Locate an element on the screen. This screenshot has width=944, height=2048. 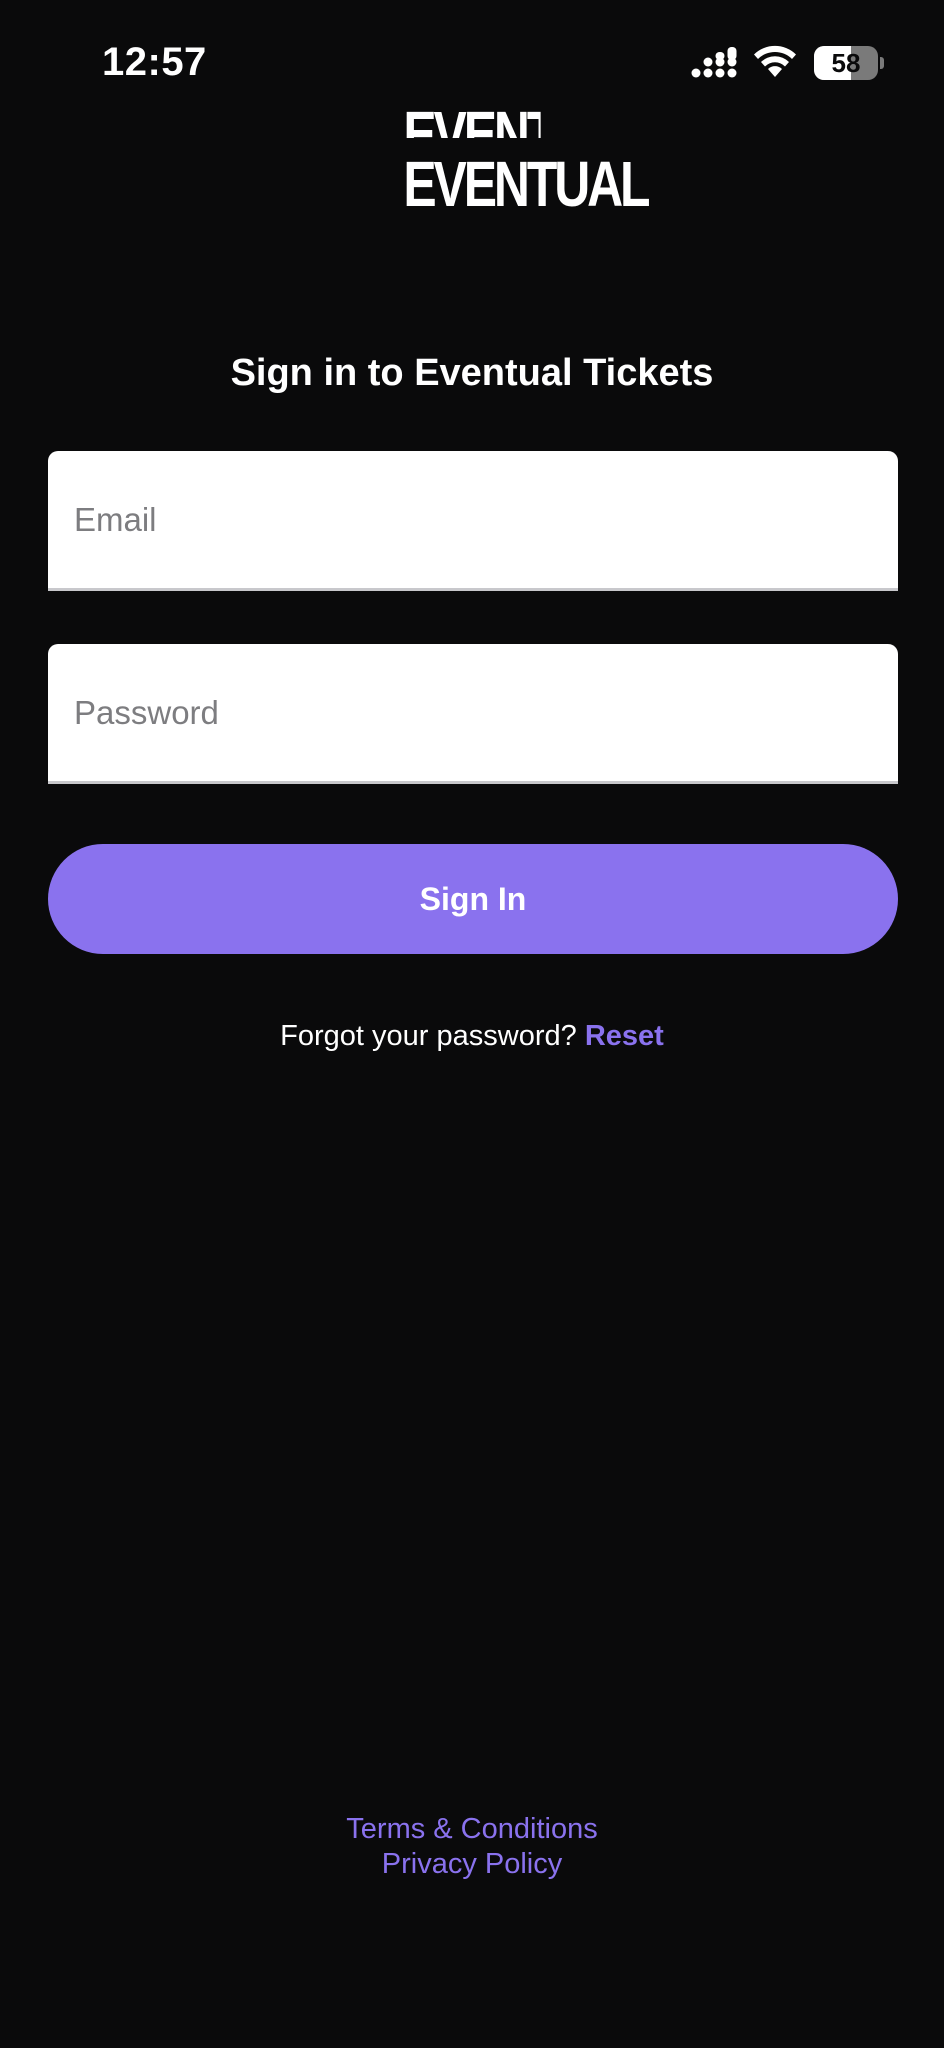
email-field-container is located at coordinates (473, 521).